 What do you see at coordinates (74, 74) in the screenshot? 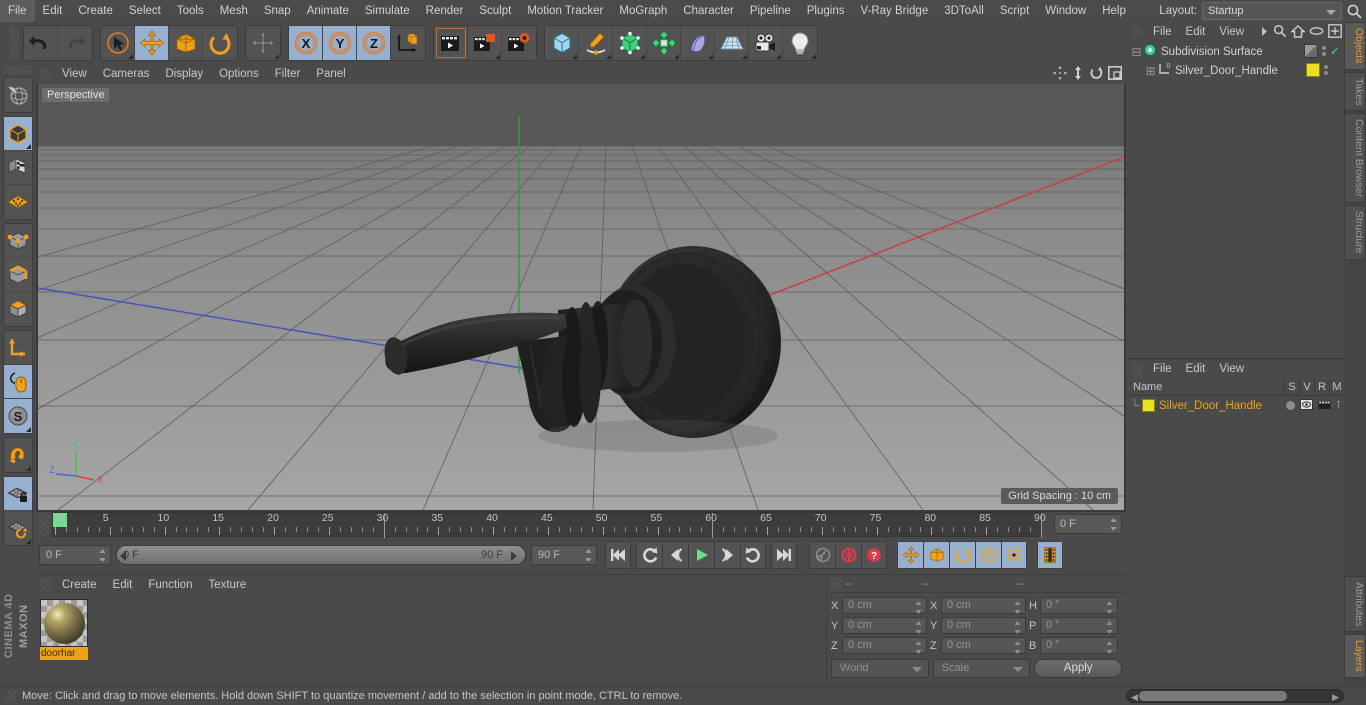
I see `viewport-menu-view: View` at bounding box center [74, 74].